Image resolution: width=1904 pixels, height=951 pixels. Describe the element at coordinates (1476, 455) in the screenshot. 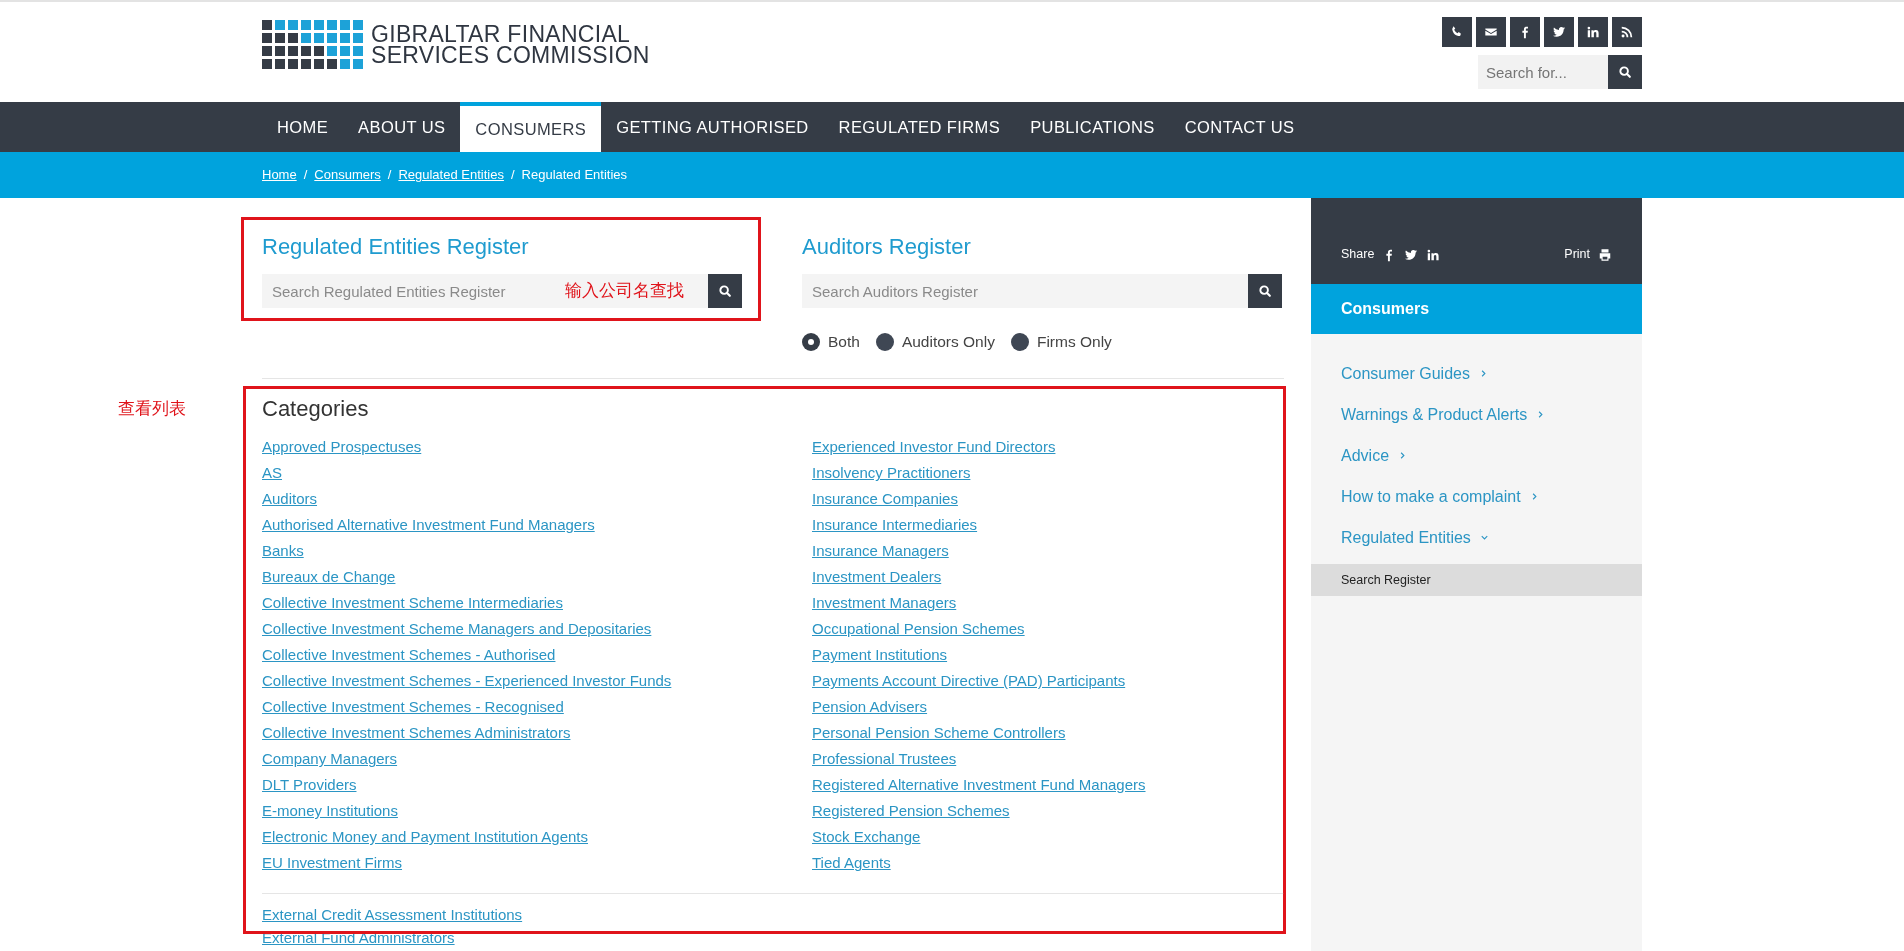

I see `sidebar-link: Advice` at that location.